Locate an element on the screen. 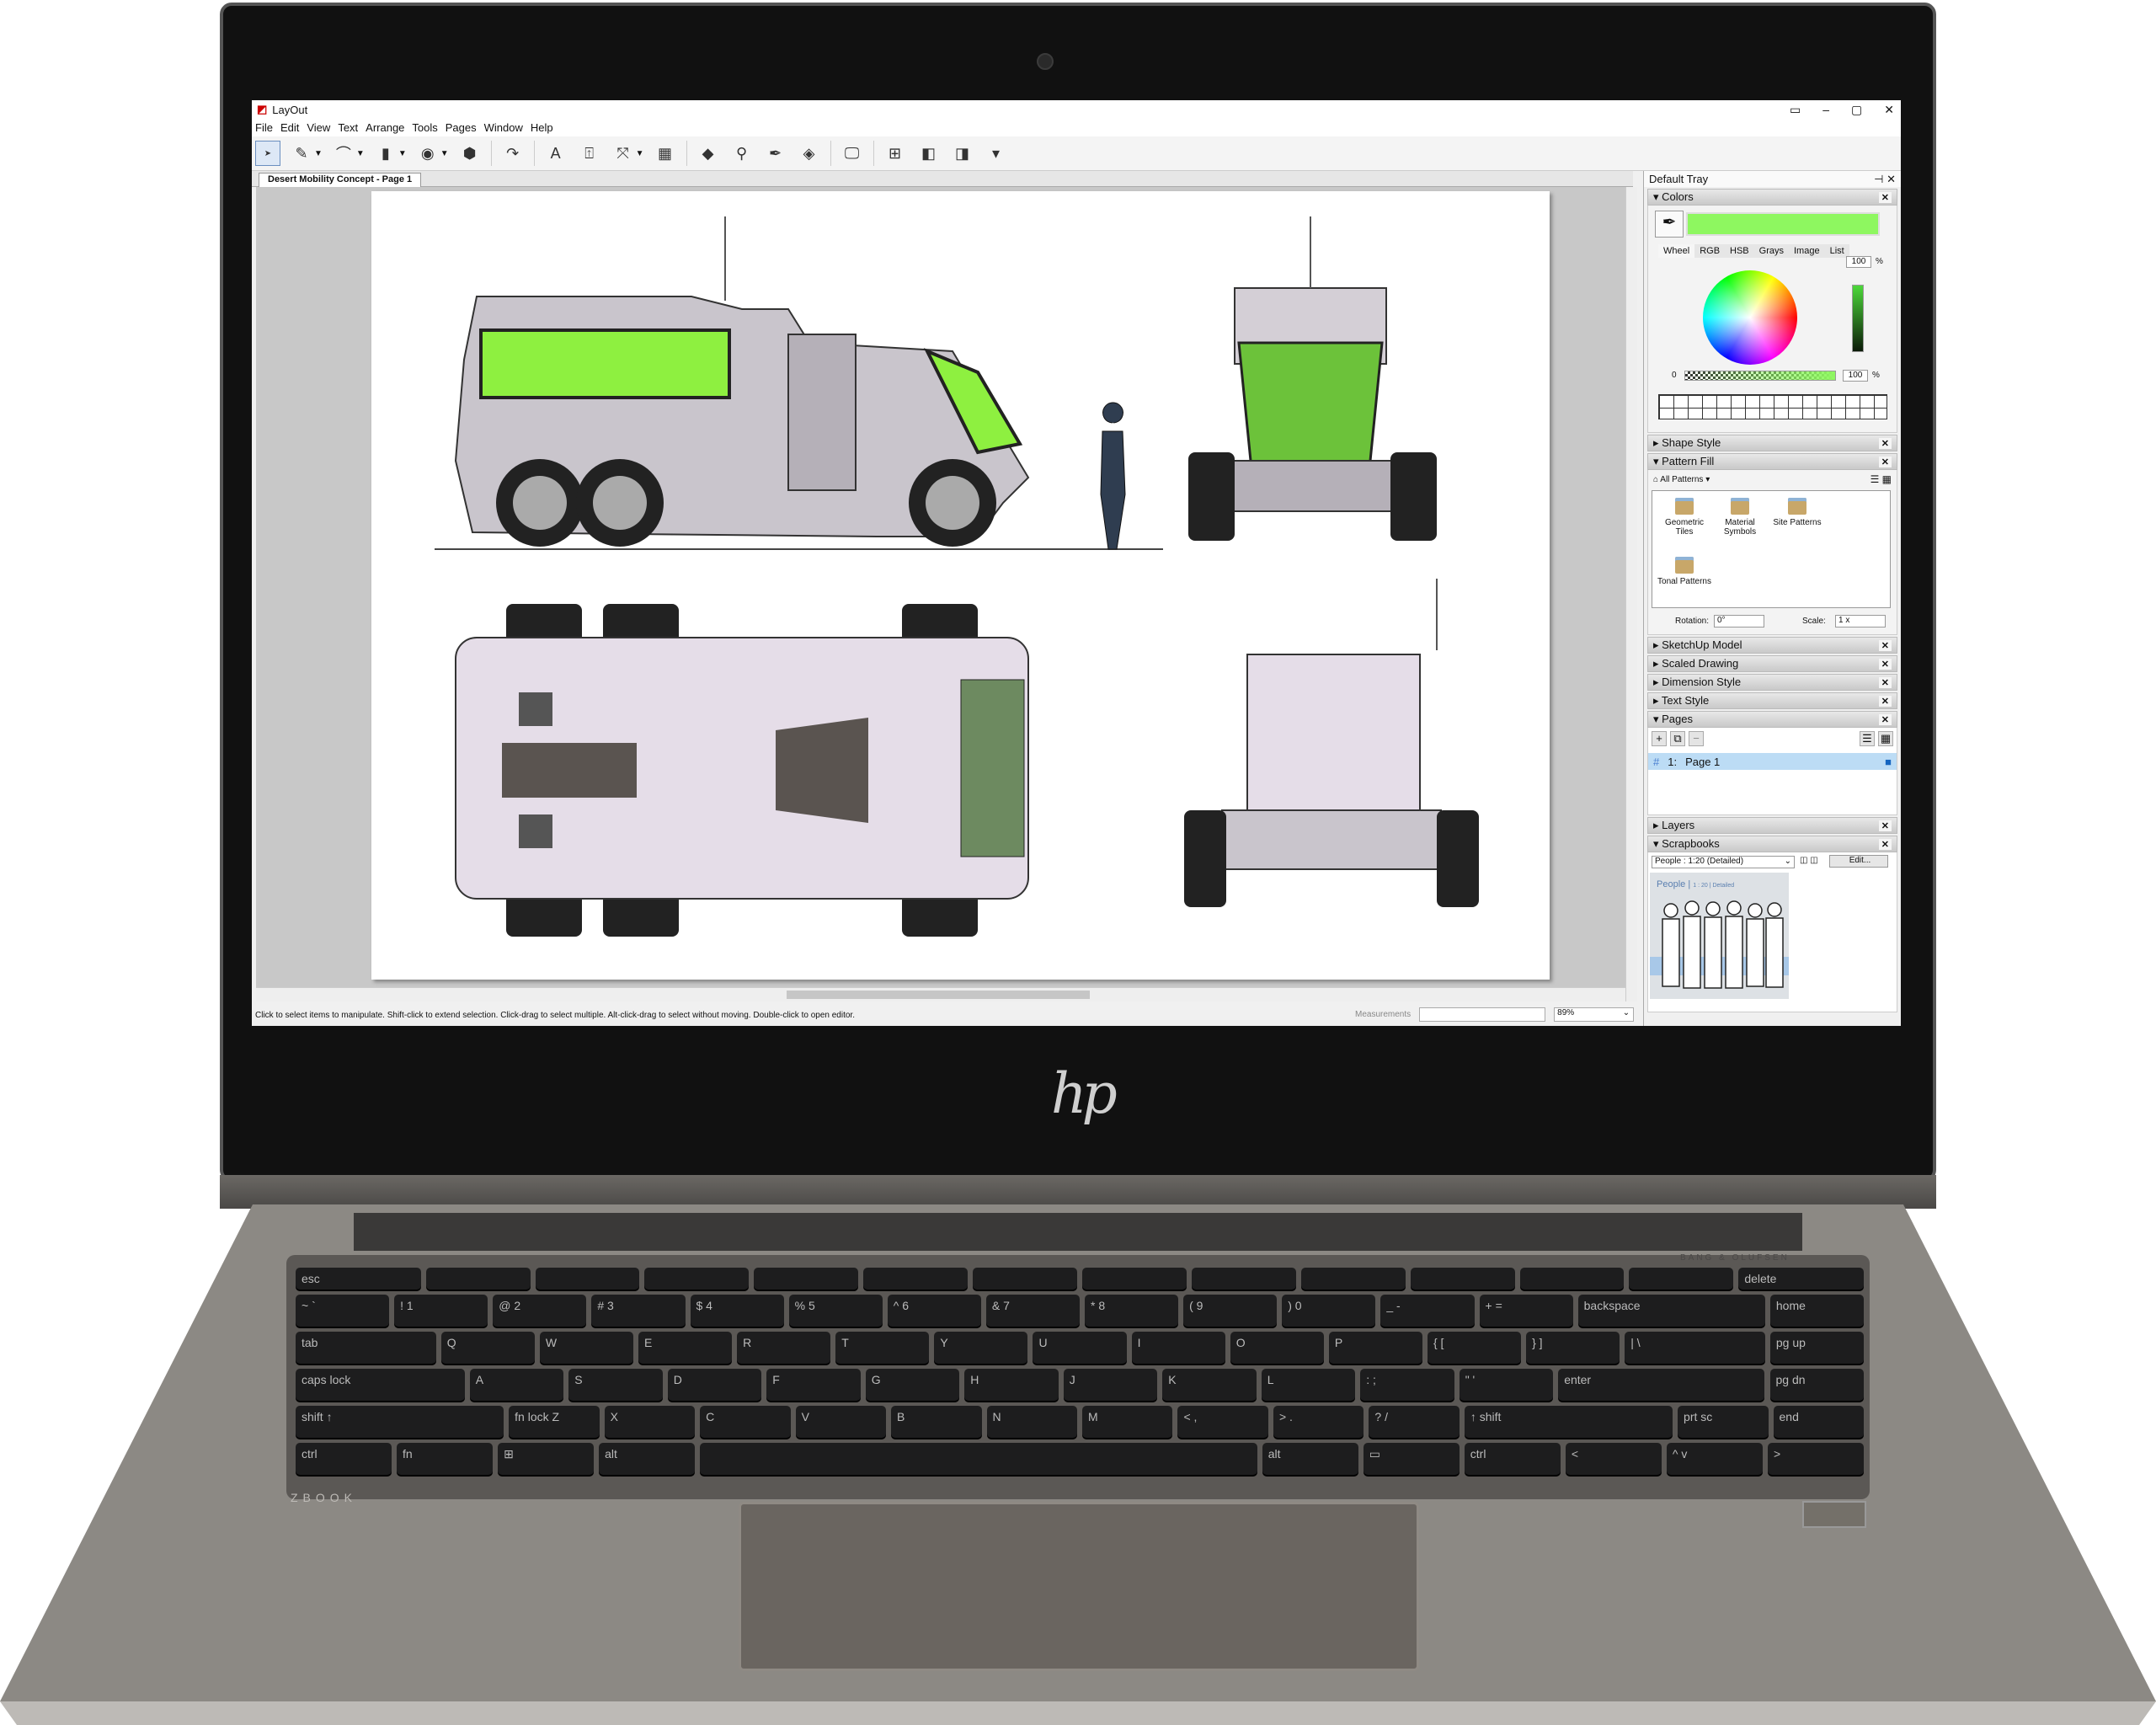  key: N is located at coordinates (1031, 1422).